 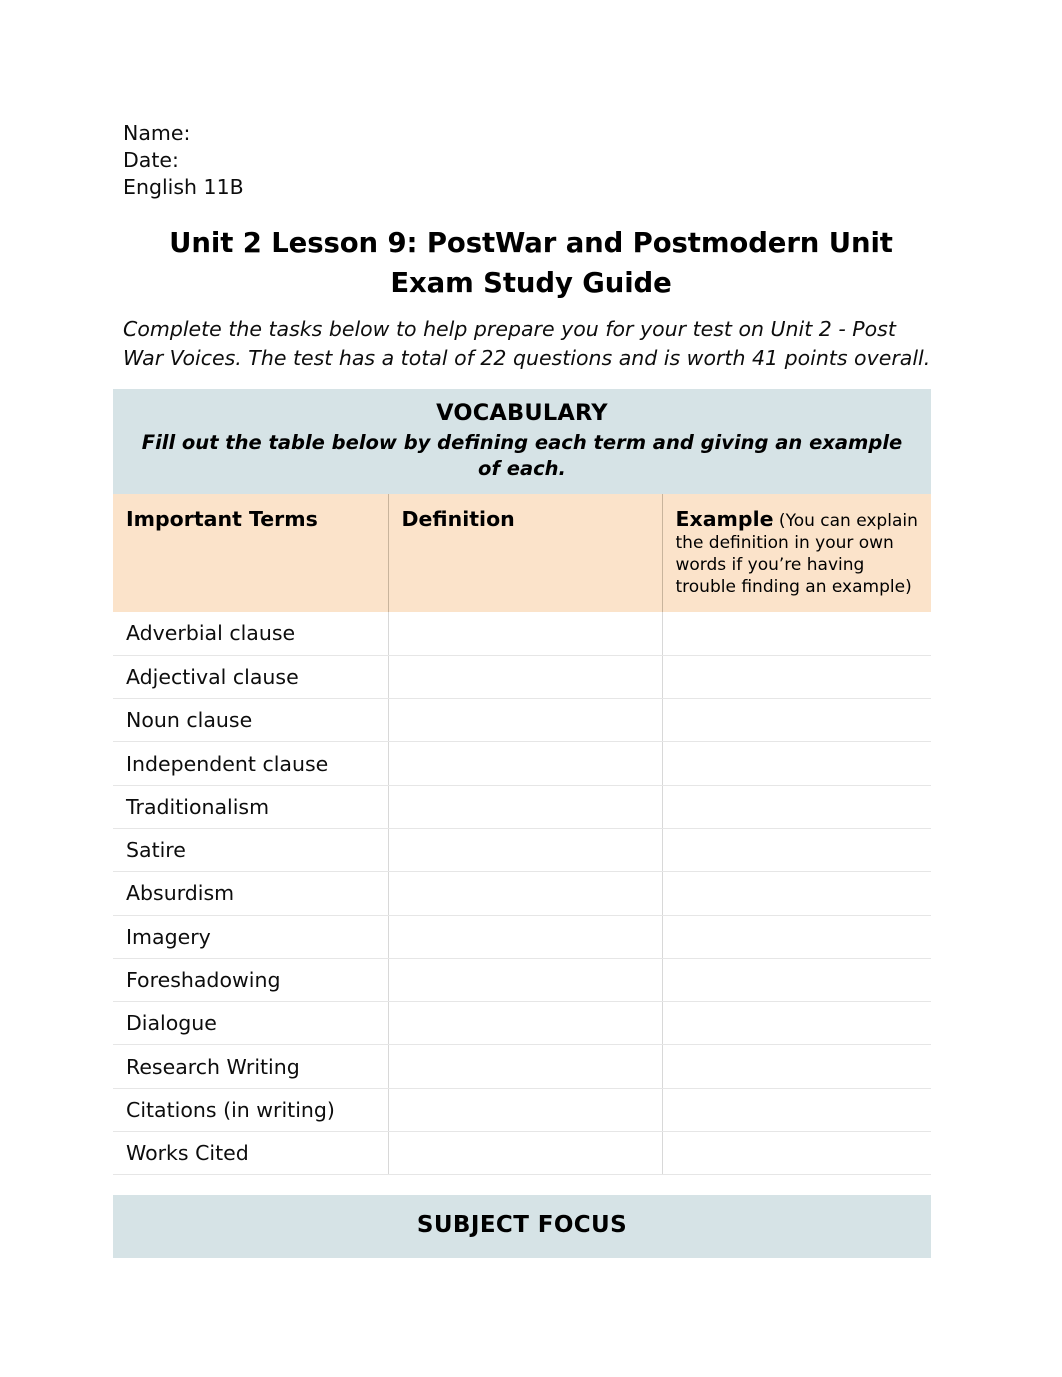 What do you see at coordinates (251, 807) in the screenshot?
I see `term-cell: Traditionalism` at bounding box center [251, 807].